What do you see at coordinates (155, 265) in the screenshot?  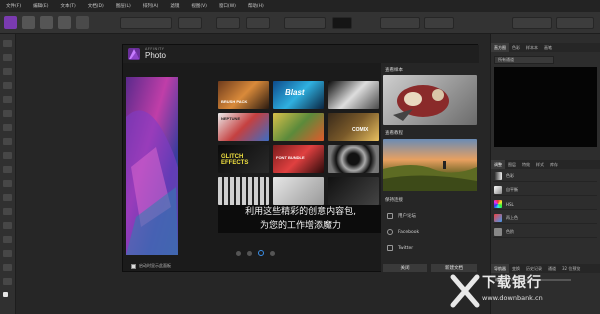 I see `show-at-startup-label: 启动时显示此面板` at bounding box center [155, 265].